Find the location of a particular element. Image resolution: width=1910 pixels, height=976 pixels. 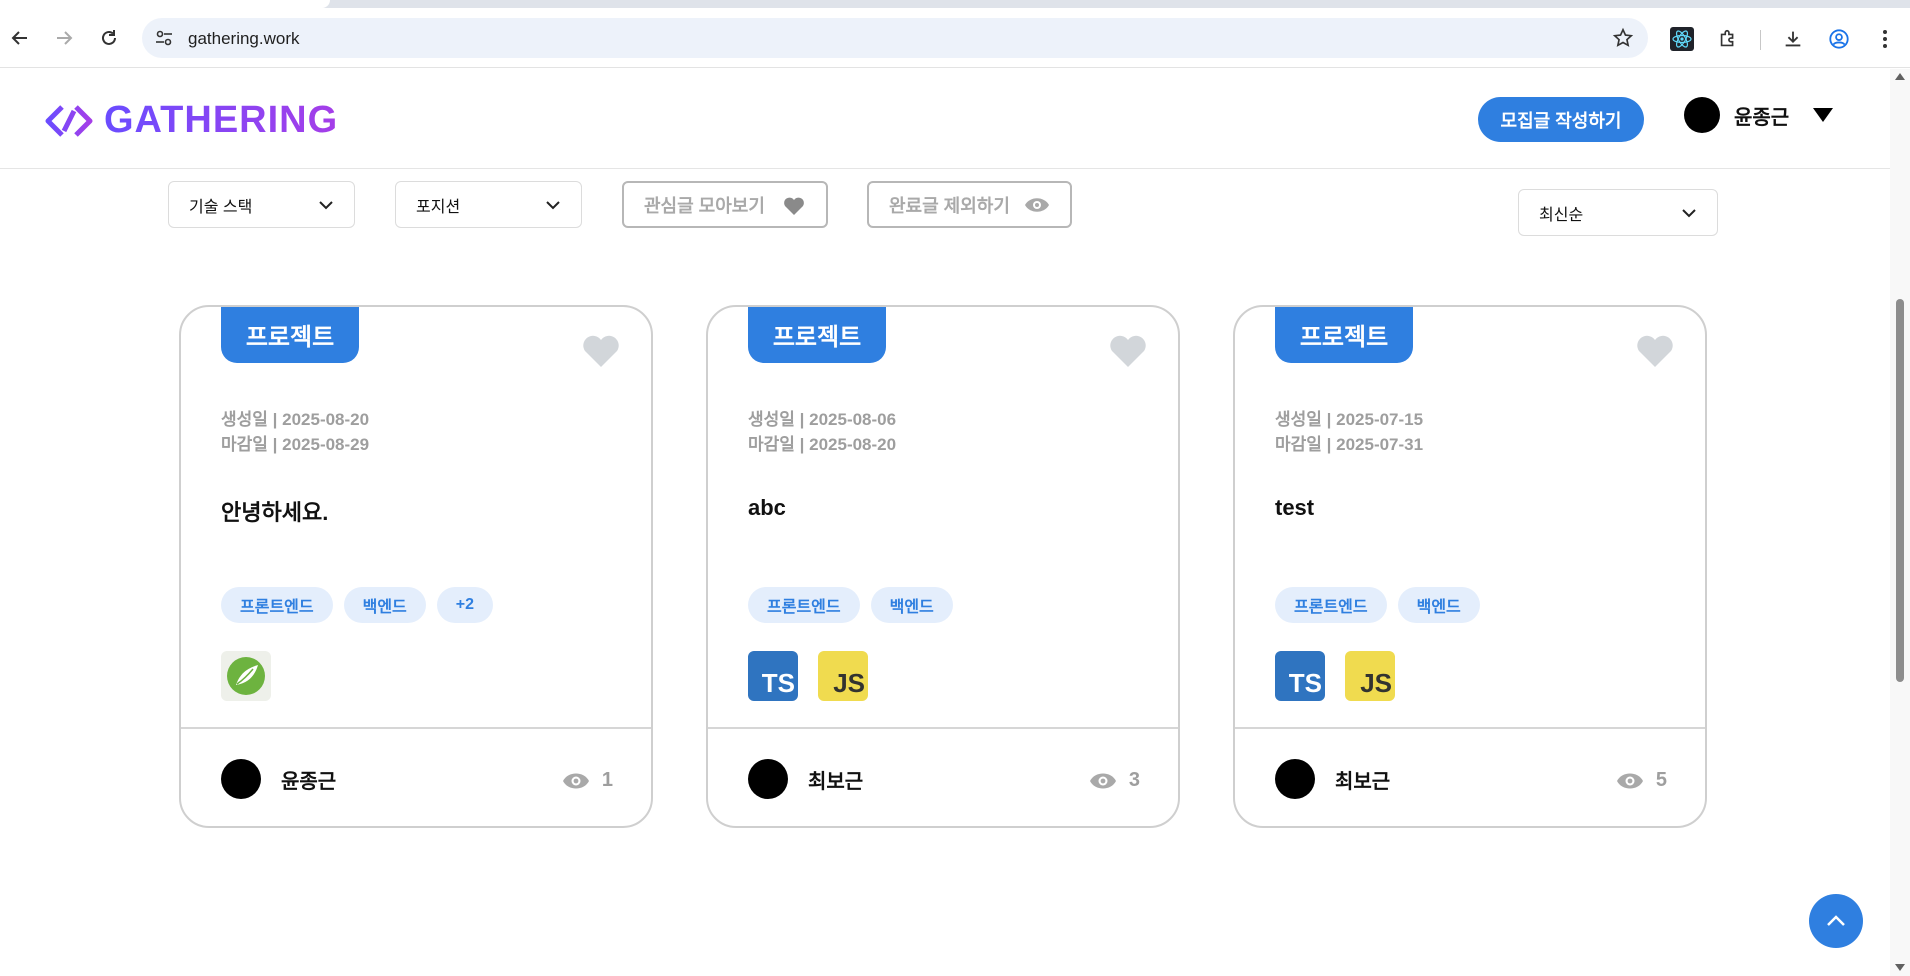

created-date: 생성일 | 2025-07-15 is located at coordinates (1349, 419).